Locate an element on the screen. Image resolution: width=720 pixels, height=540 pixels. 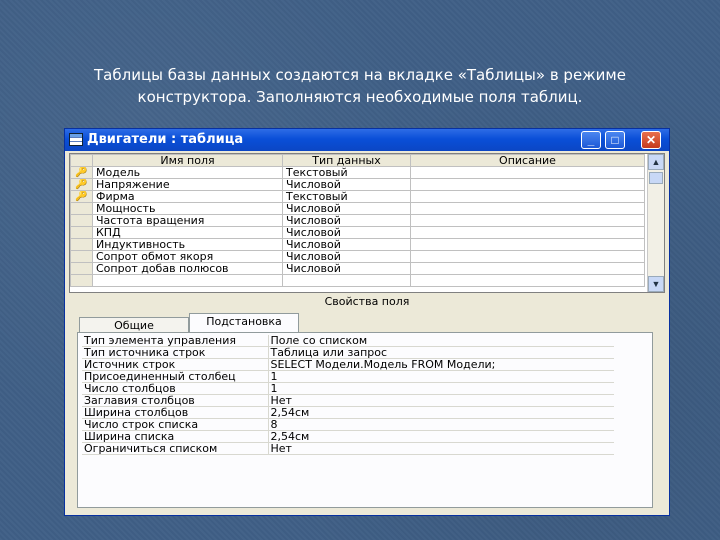
minimize-icon: _ is located at coordinates (591, 140).